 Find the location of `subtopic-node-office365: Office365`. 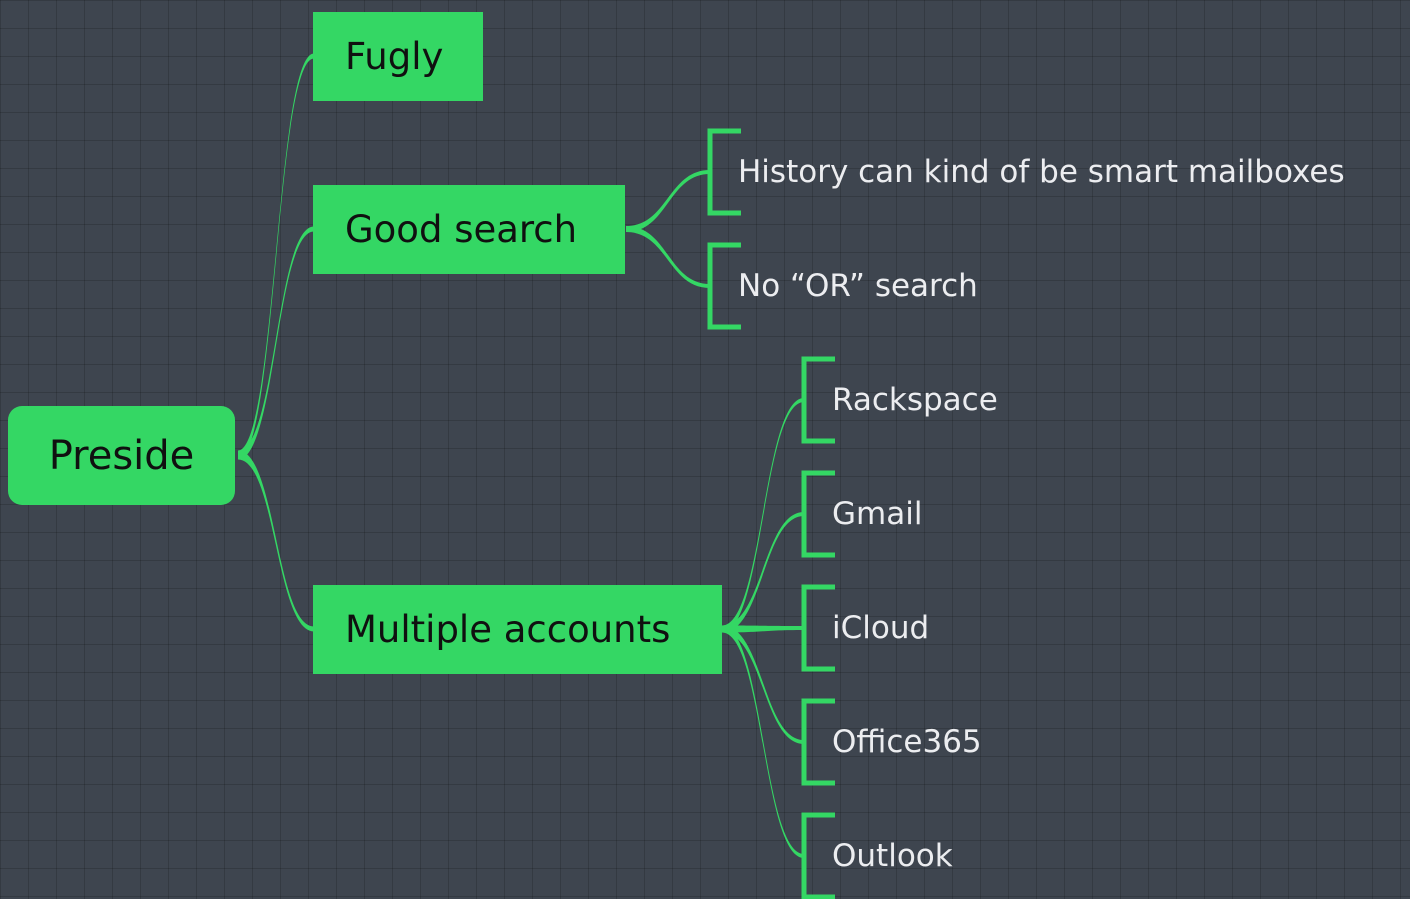

subtopic-node-office365: Office365 is located at coordinates (892, 742).